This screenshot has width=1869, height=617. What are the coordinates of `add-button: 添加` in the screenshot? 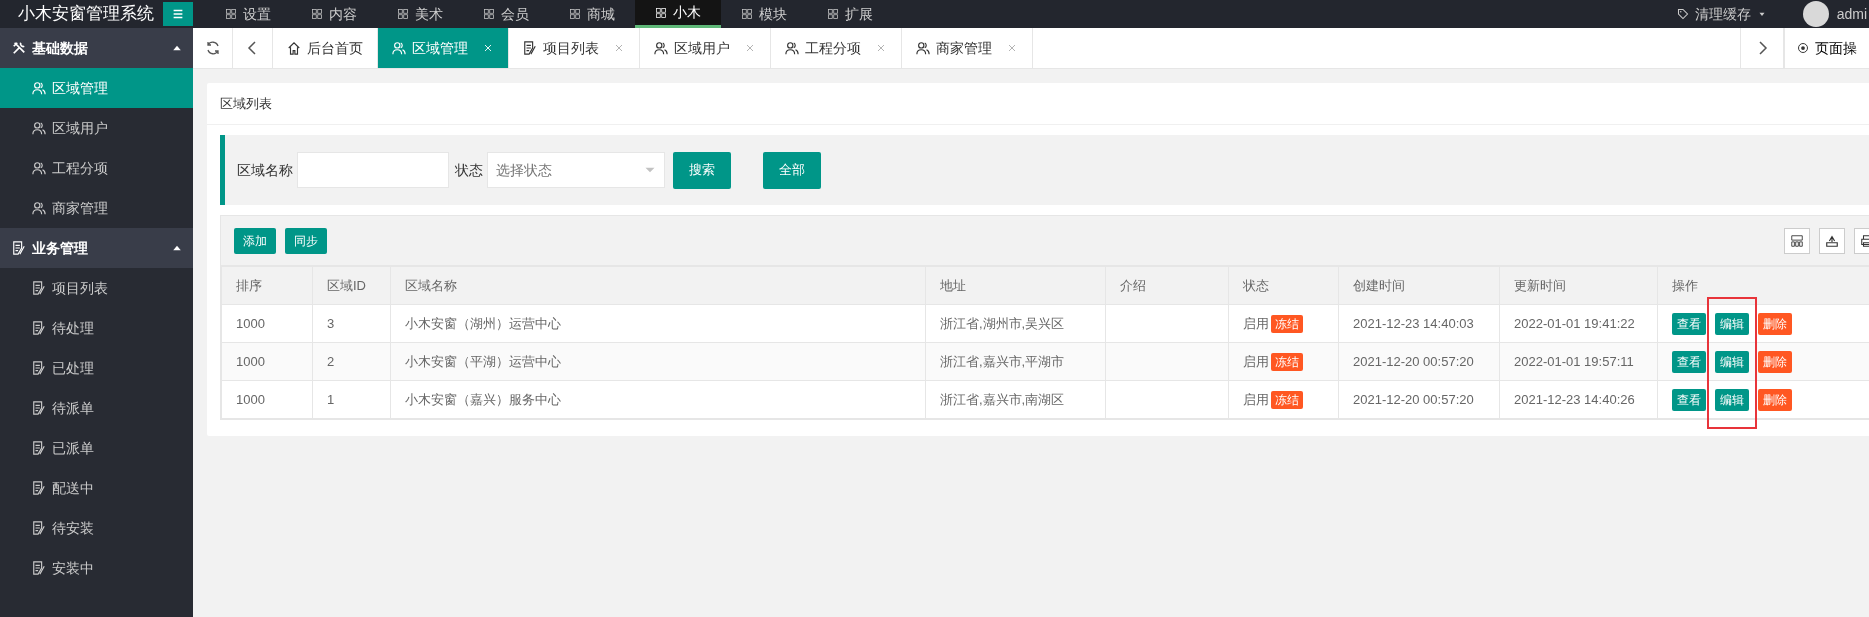 It's located at (255, 240).